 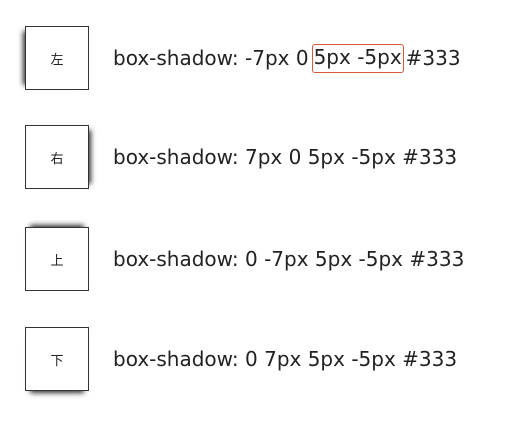 I want to click on demo-box-label: 左, so click(x=57, y=60).